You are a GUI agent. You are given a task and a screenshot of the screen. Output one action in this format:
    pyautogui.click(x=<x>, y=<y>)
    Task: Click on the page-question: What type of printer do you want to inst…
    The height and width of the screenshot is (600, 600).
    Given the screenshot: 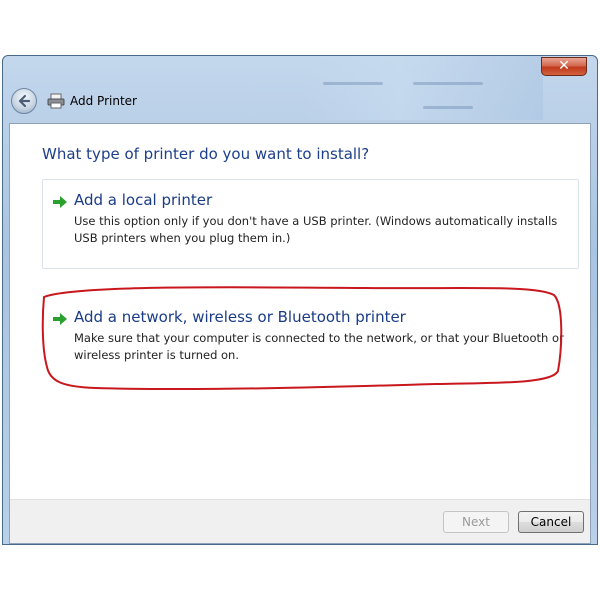 What is the action you would take?
    pyautogui.click(x=206, y=154)
    